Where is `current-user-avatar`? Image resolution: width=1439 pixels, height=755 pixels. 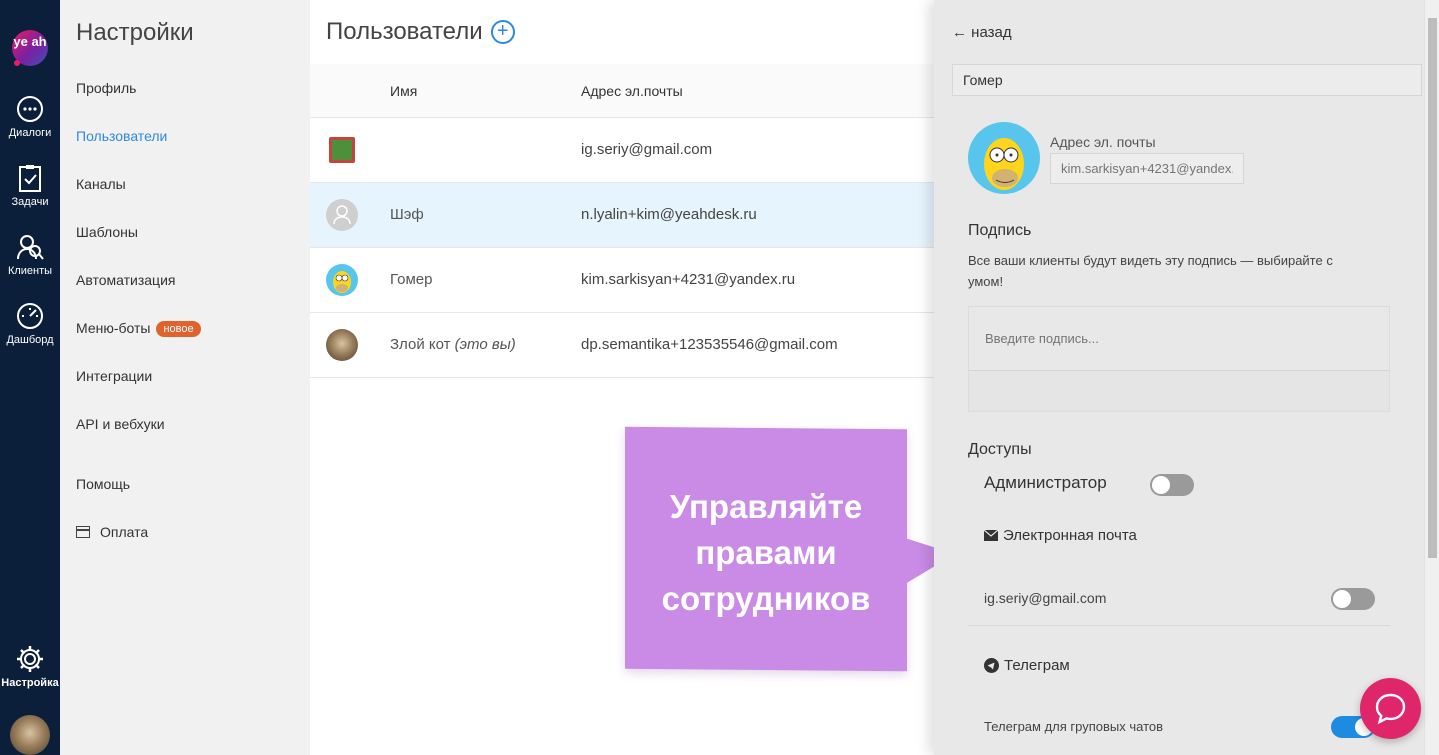 current-user-avatar is located at coordinates (30, 735).